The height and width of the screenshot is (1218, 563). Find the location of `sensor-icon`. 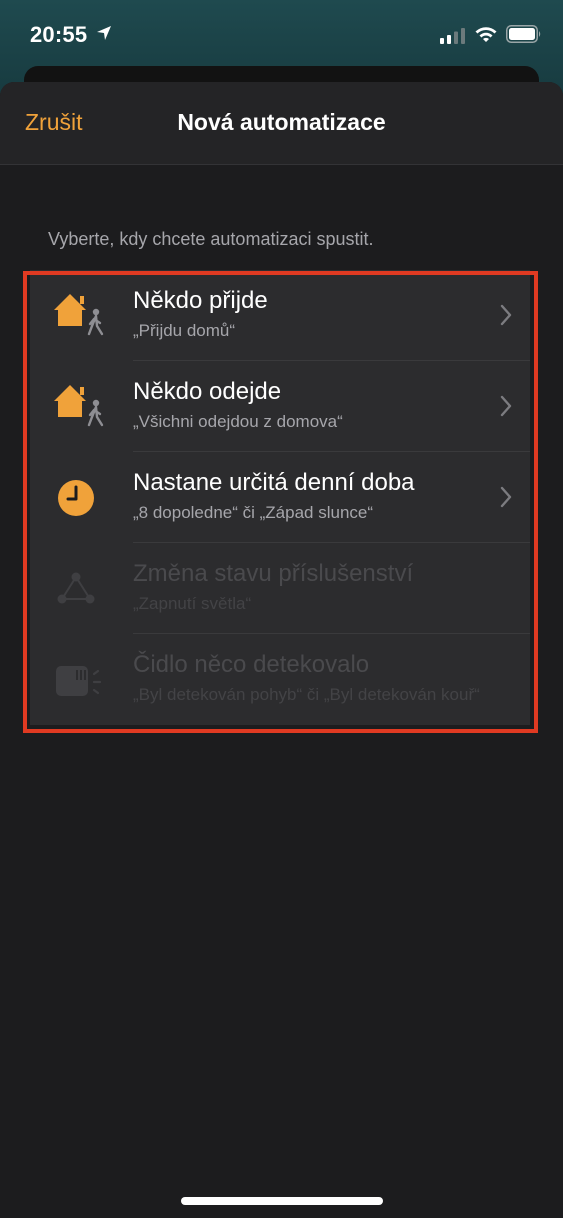

sensor-icon is located at coordinates (79, 681).